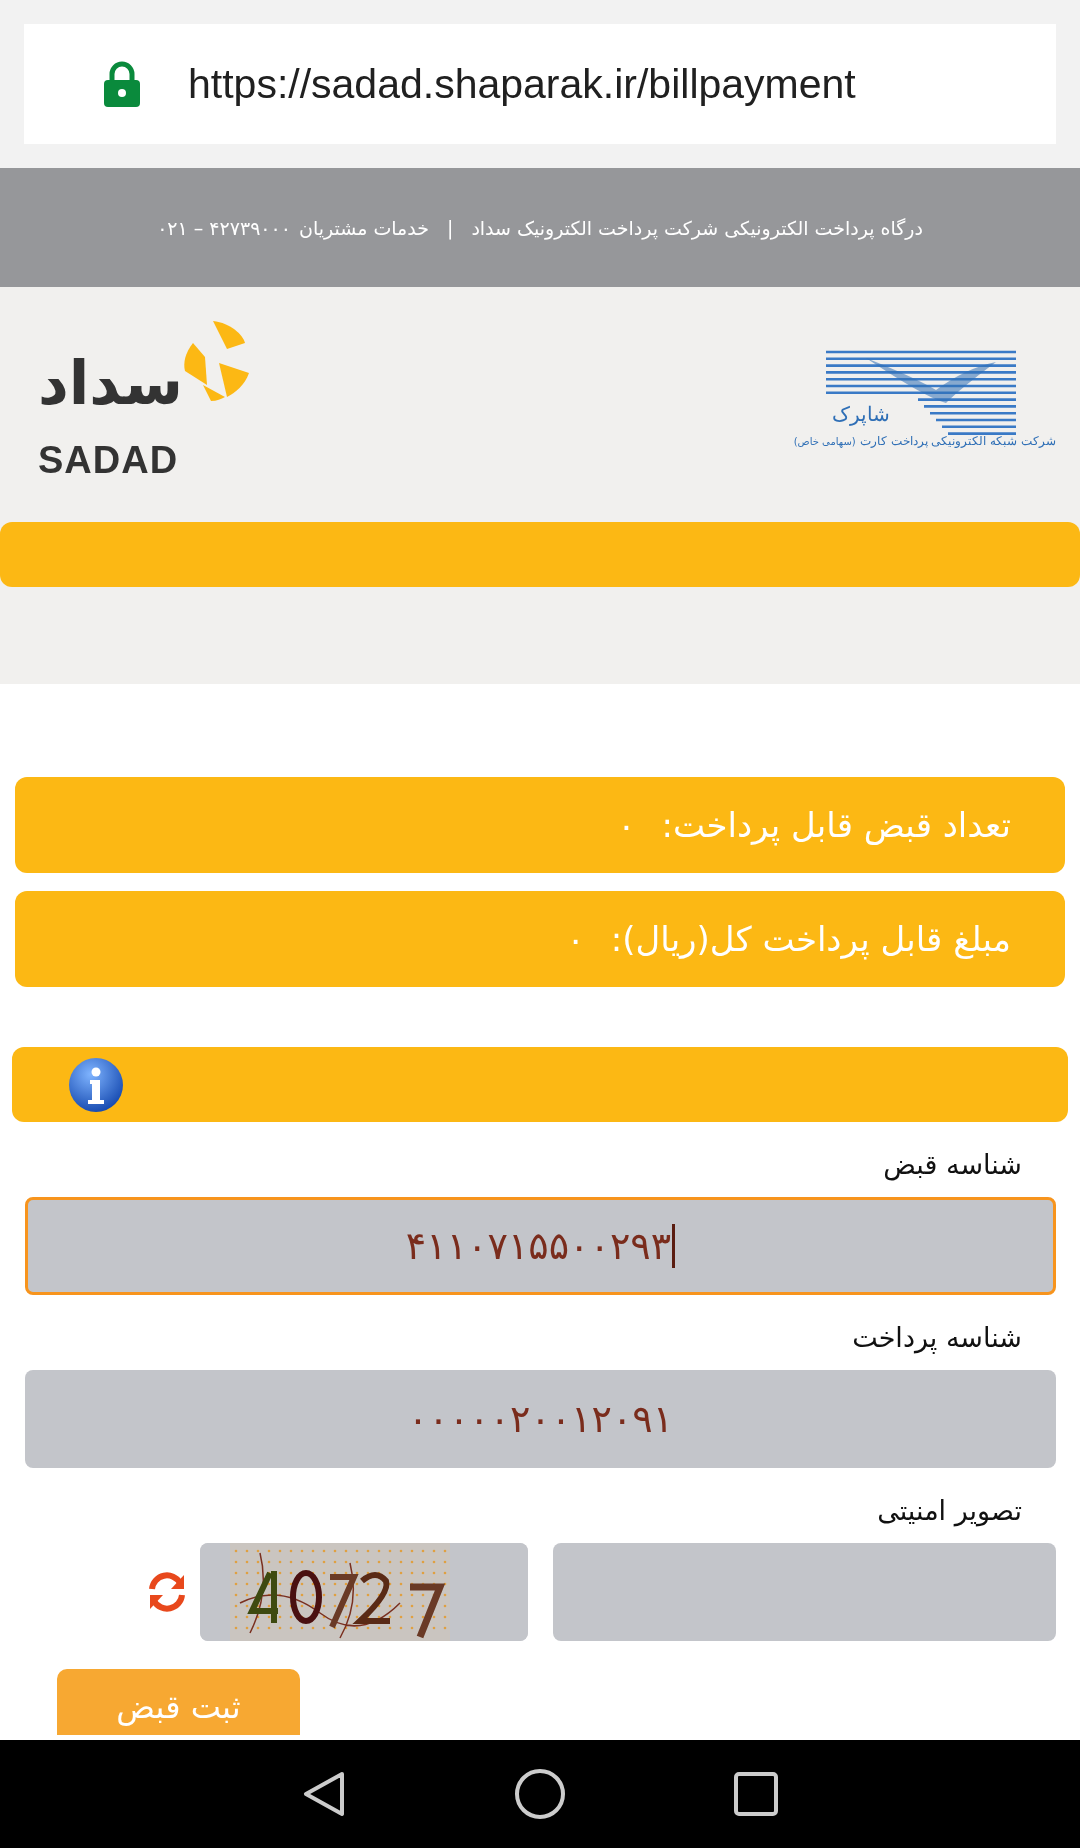  Describe the element at coordinates (861, 413) in the screenshot. I see `logo-text: شاپرک` at that location.